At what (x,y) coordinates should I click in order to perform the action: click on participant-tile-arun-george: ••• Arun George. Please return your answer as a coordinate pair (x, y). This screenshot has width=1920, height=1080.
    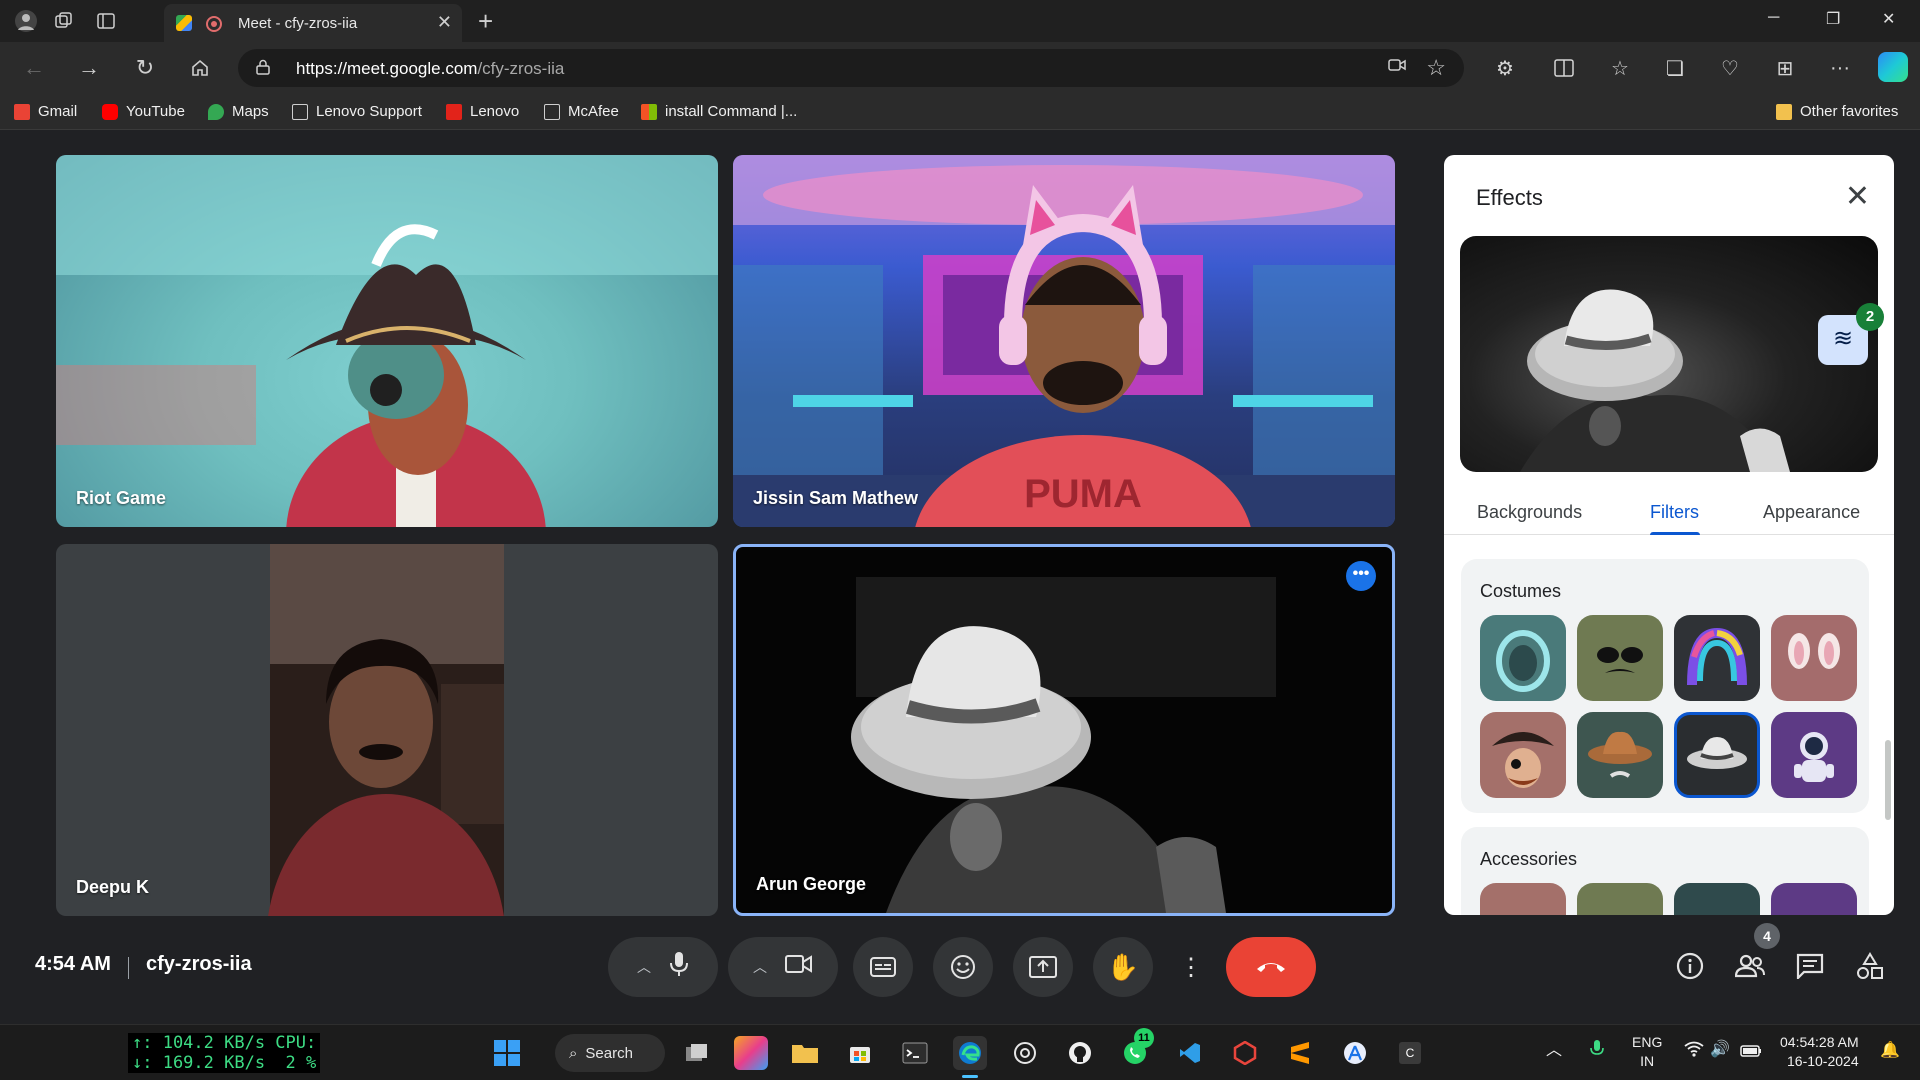
    Looking at the image, I should click on (1064, 730).